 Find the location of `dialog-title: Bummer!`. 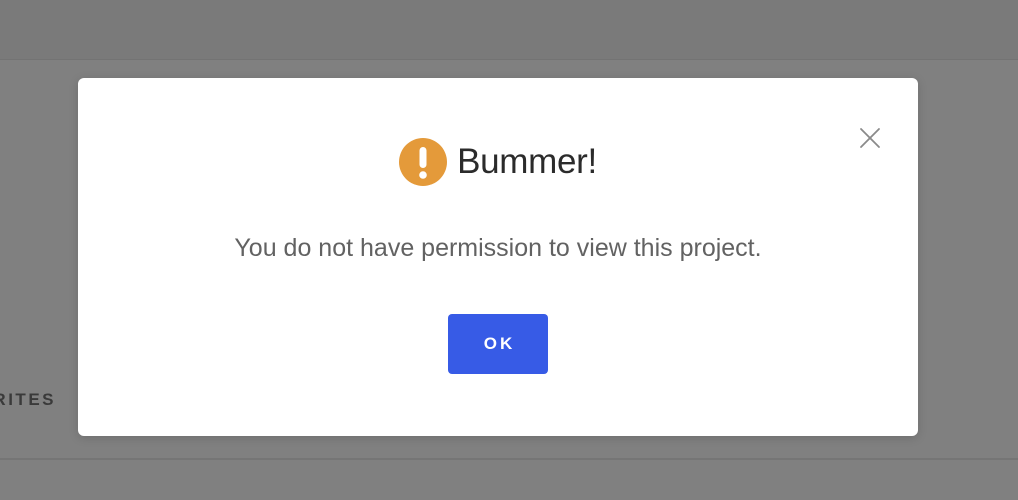

dialog-title: Bummer! is located at coordinates (527, 161).